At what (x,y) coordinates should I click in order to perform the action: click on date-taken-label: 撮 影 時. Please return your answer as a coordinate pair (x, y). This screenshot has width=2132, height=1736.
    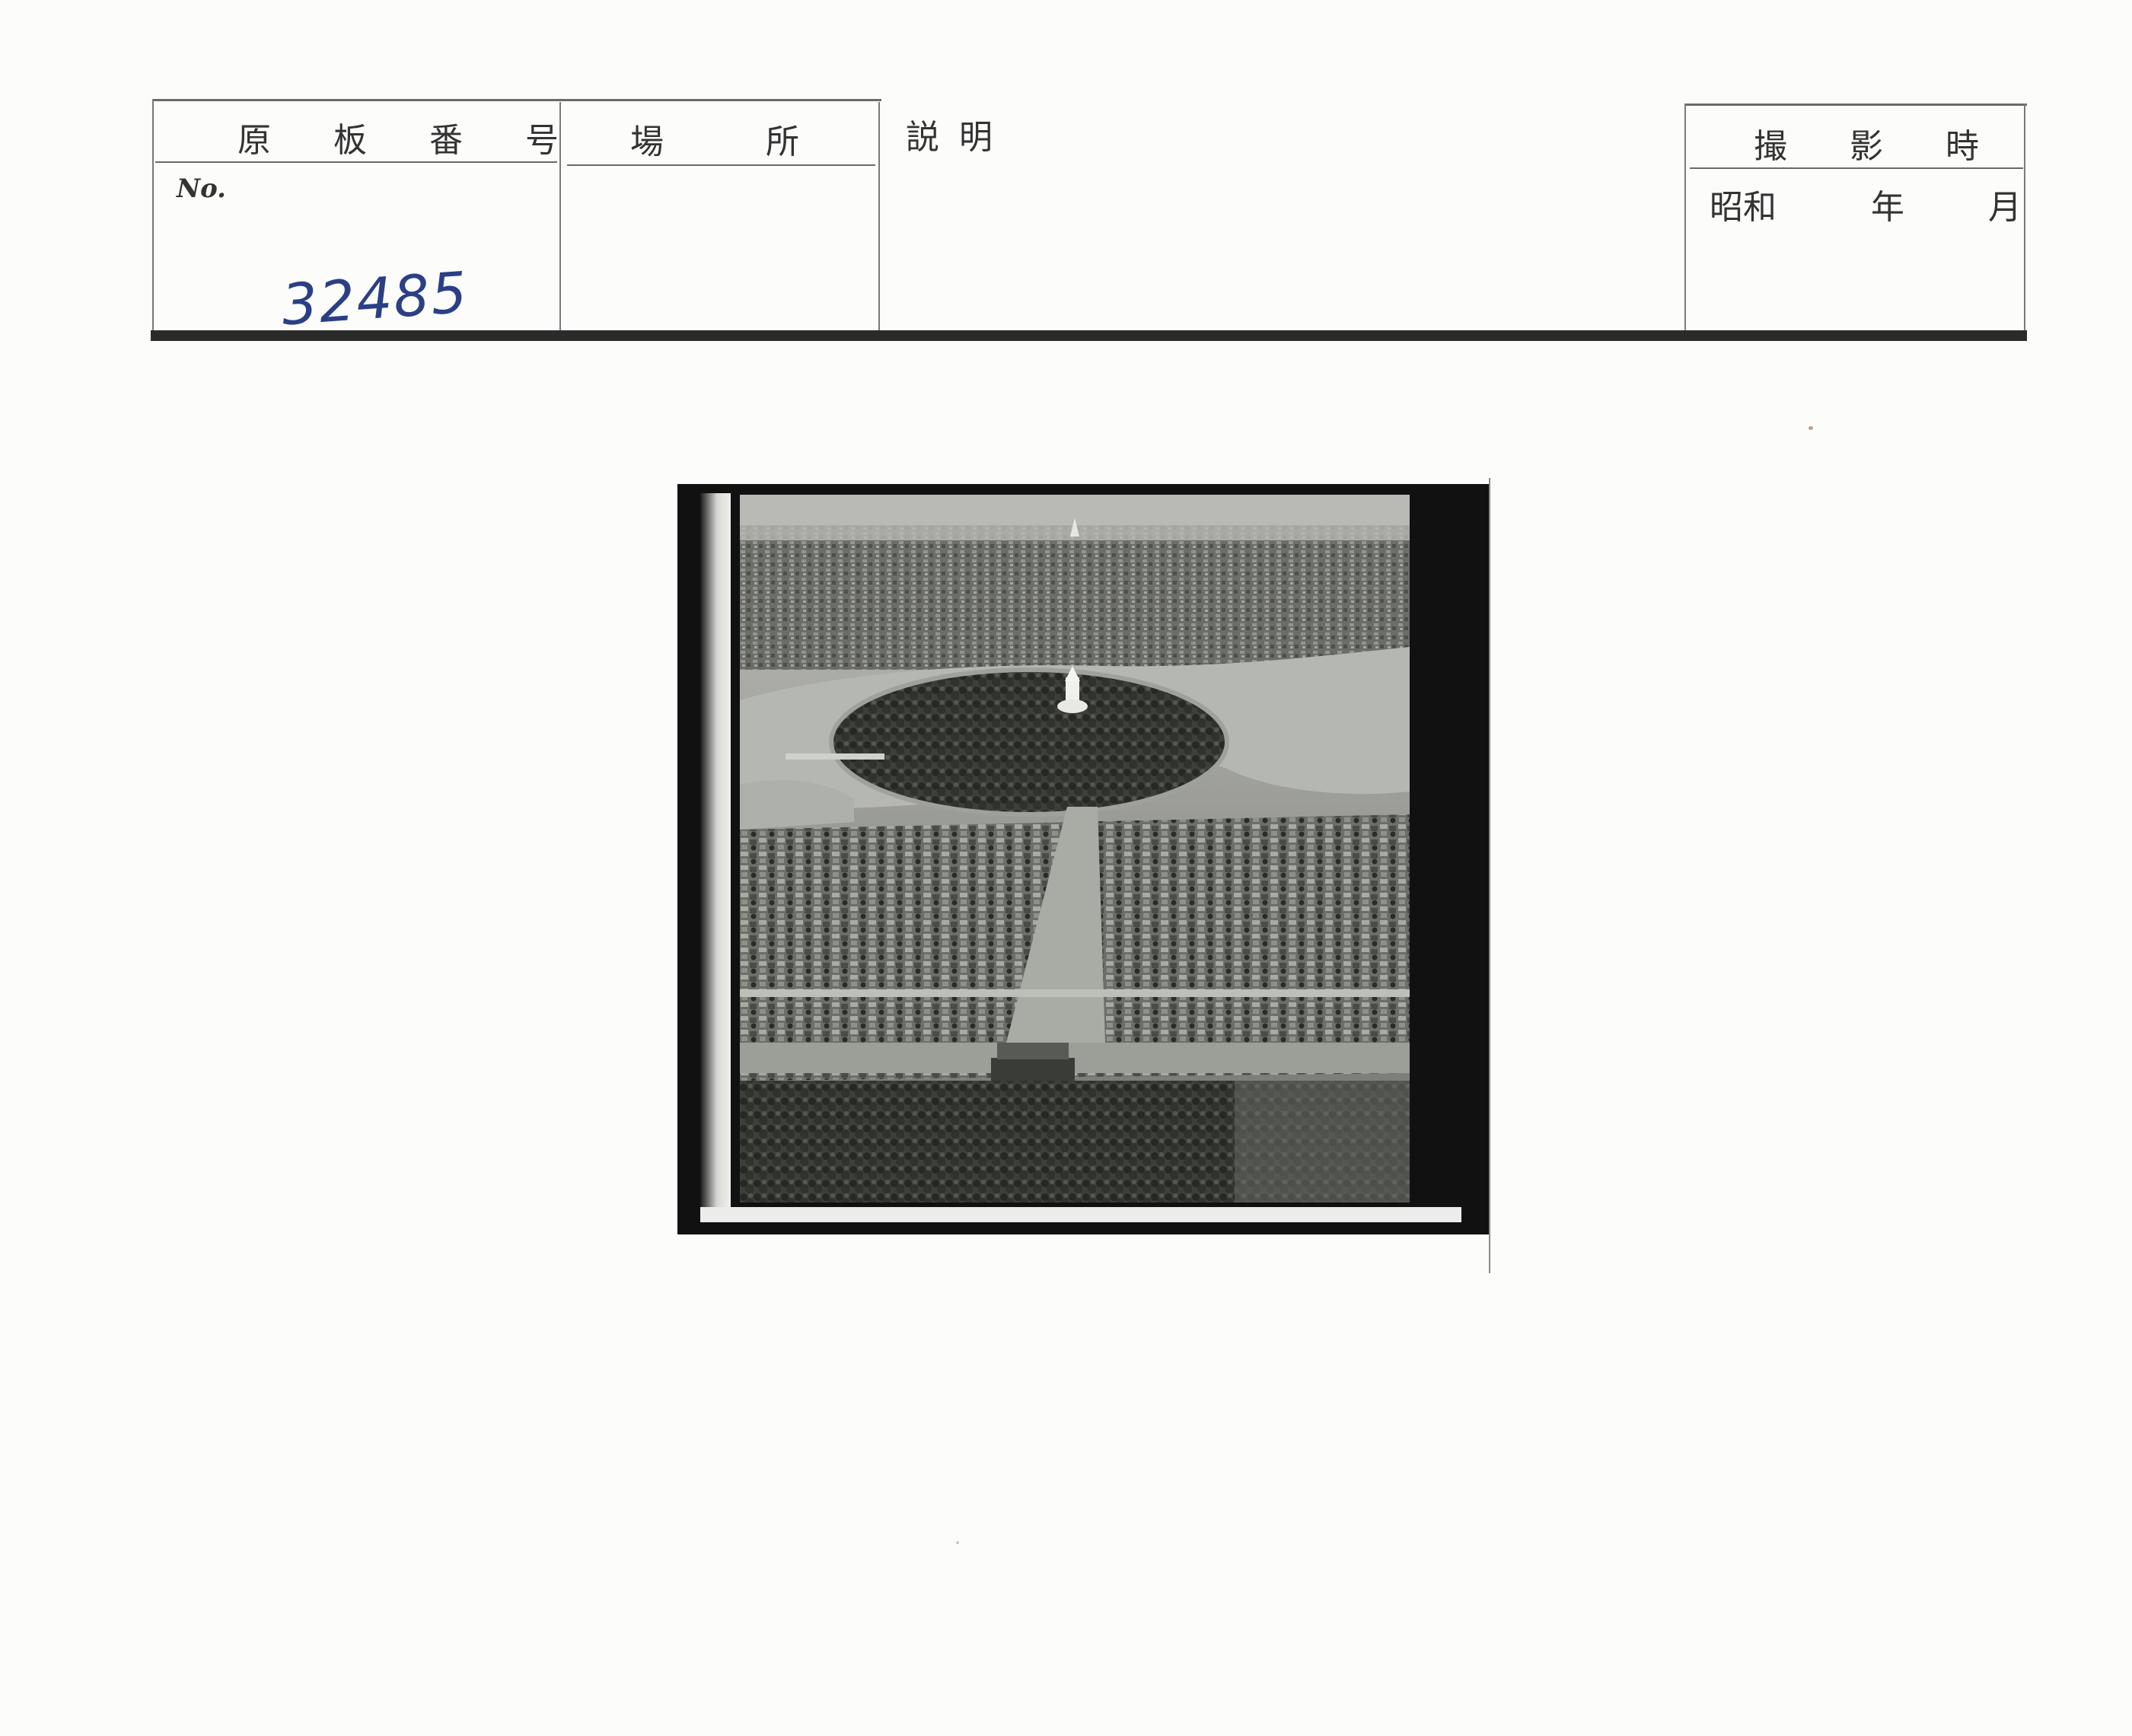
    Looking at the image, I should click on (1879, 146).